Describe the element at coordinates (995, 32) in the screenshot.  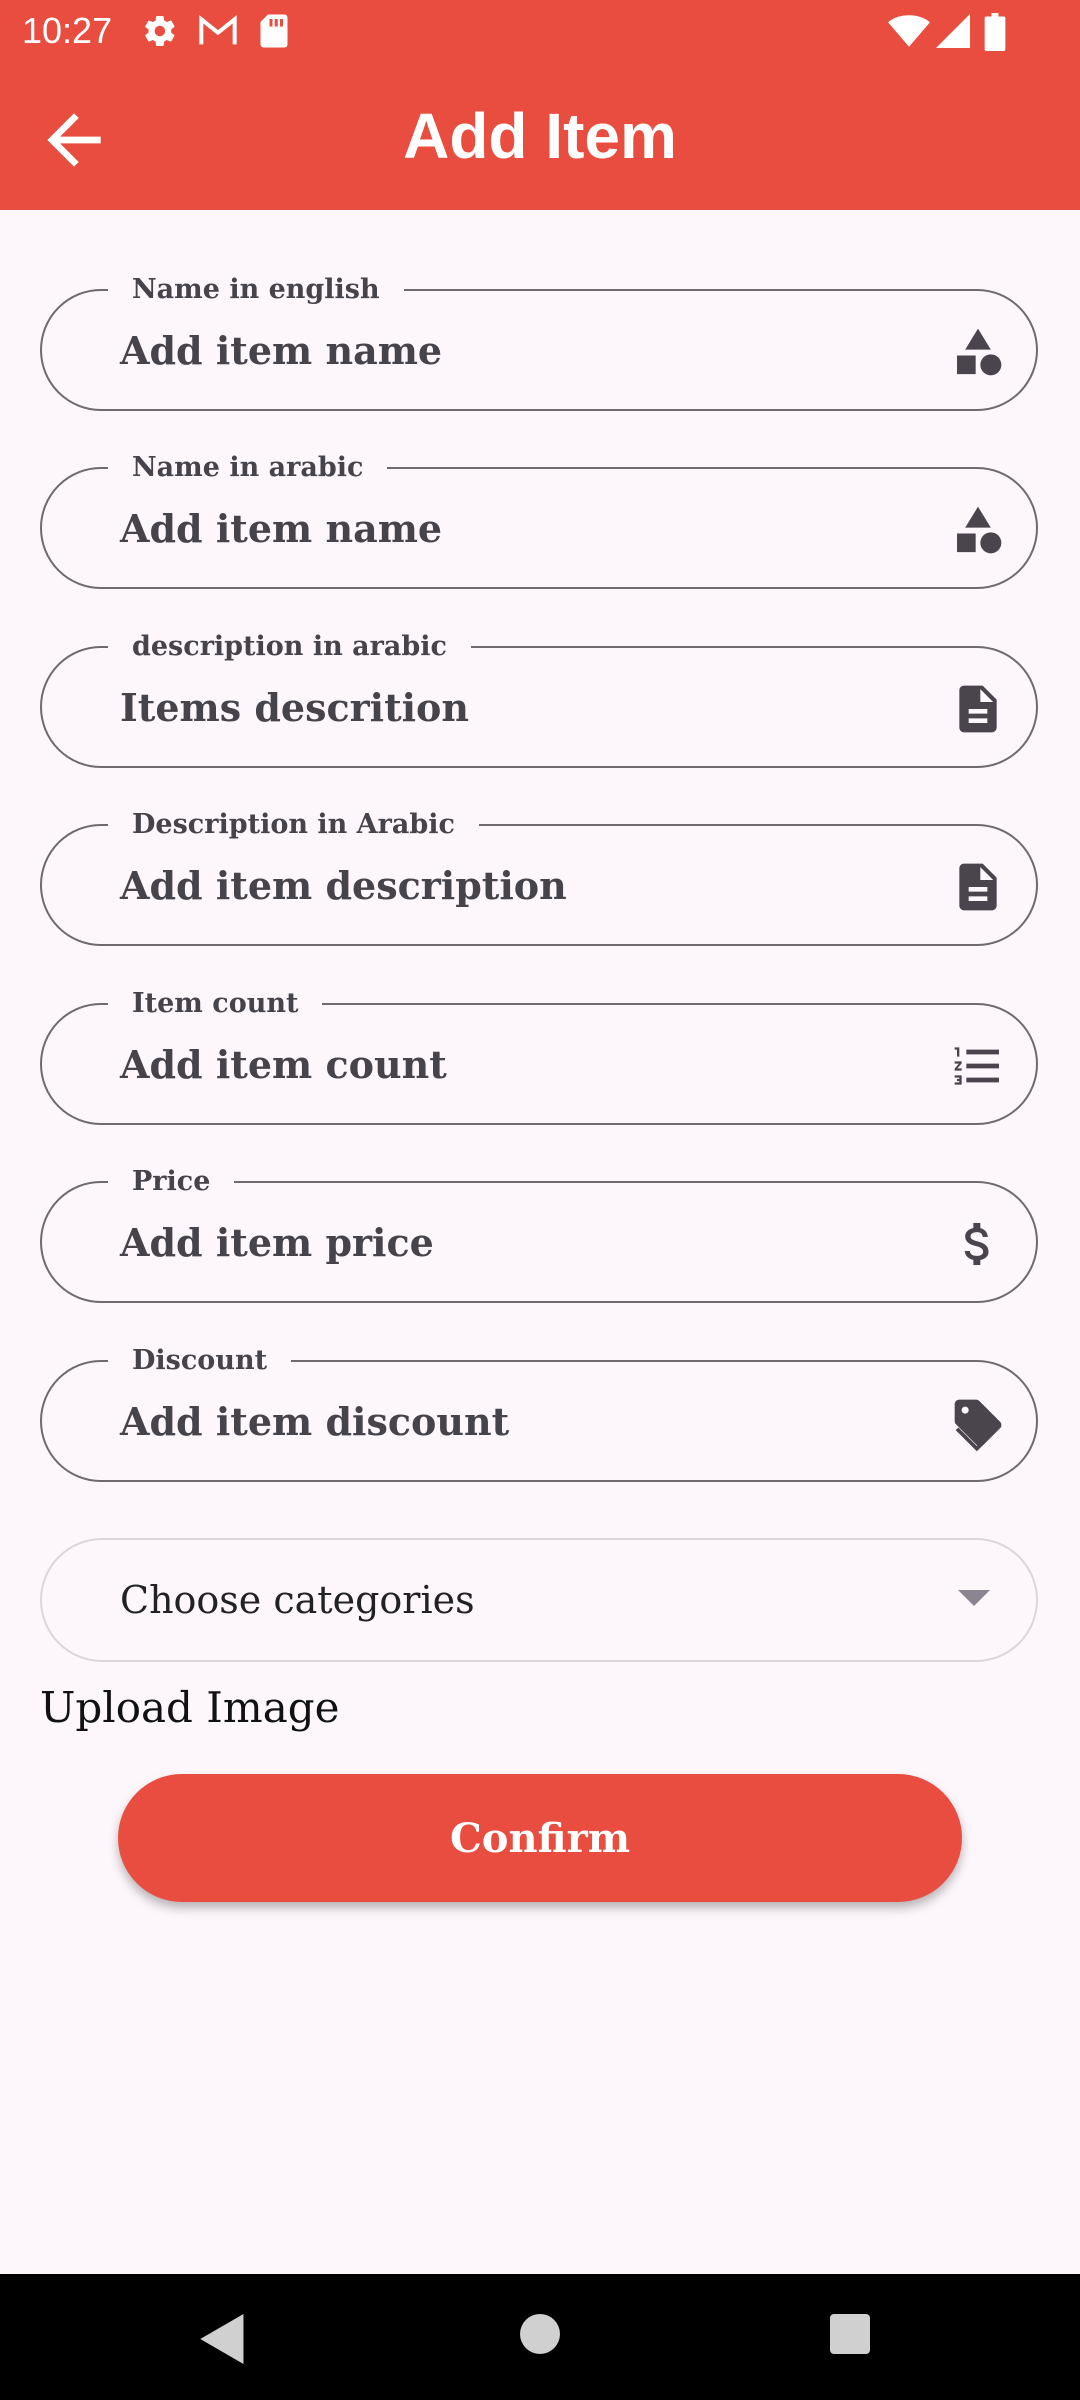
I see `battery-icon` at that location.